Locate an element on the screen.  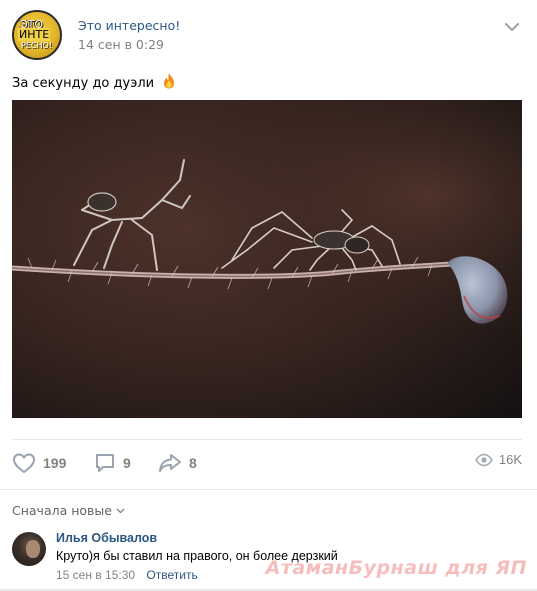
comment-count: 9 is located at coordinates (127, 463).